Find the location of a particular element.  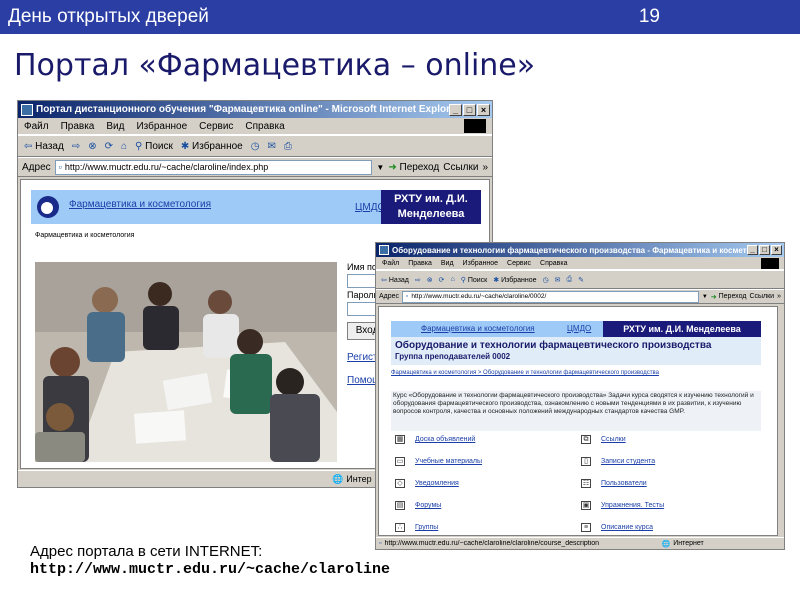

tool-documents: ▭ Учебные материалы is located at coordinates (438, 461).